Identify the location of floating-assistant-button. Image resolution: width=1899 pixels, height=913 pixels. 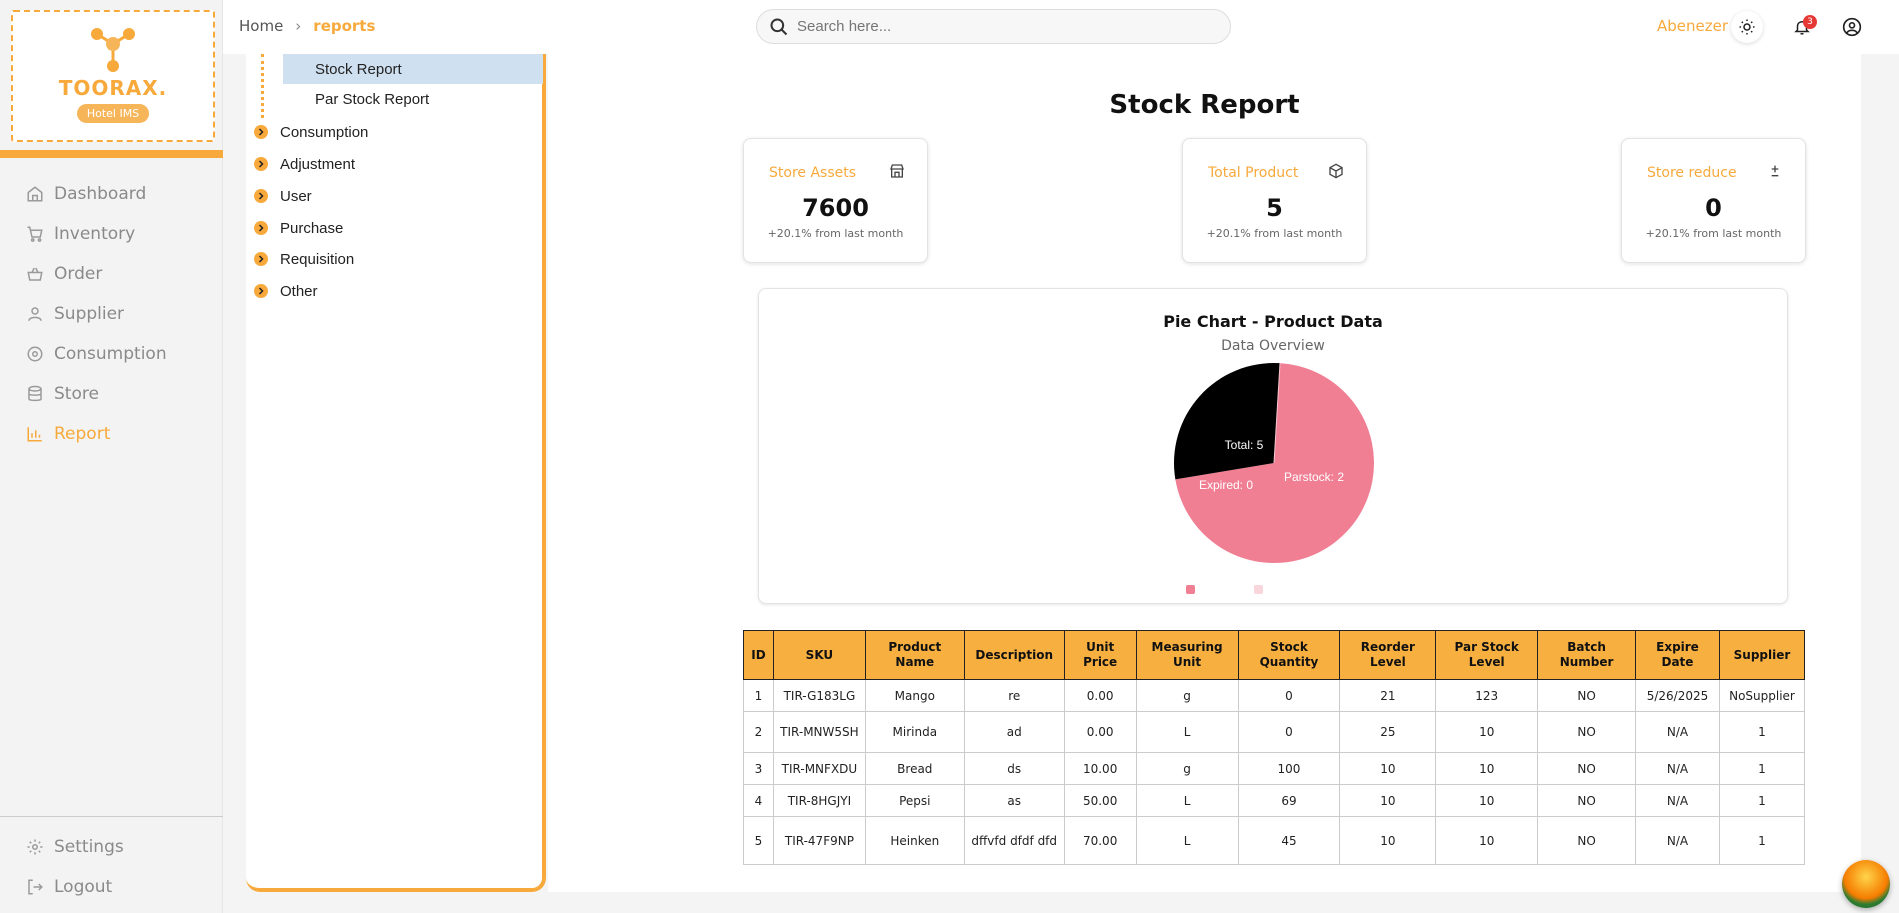
(1866, 884).